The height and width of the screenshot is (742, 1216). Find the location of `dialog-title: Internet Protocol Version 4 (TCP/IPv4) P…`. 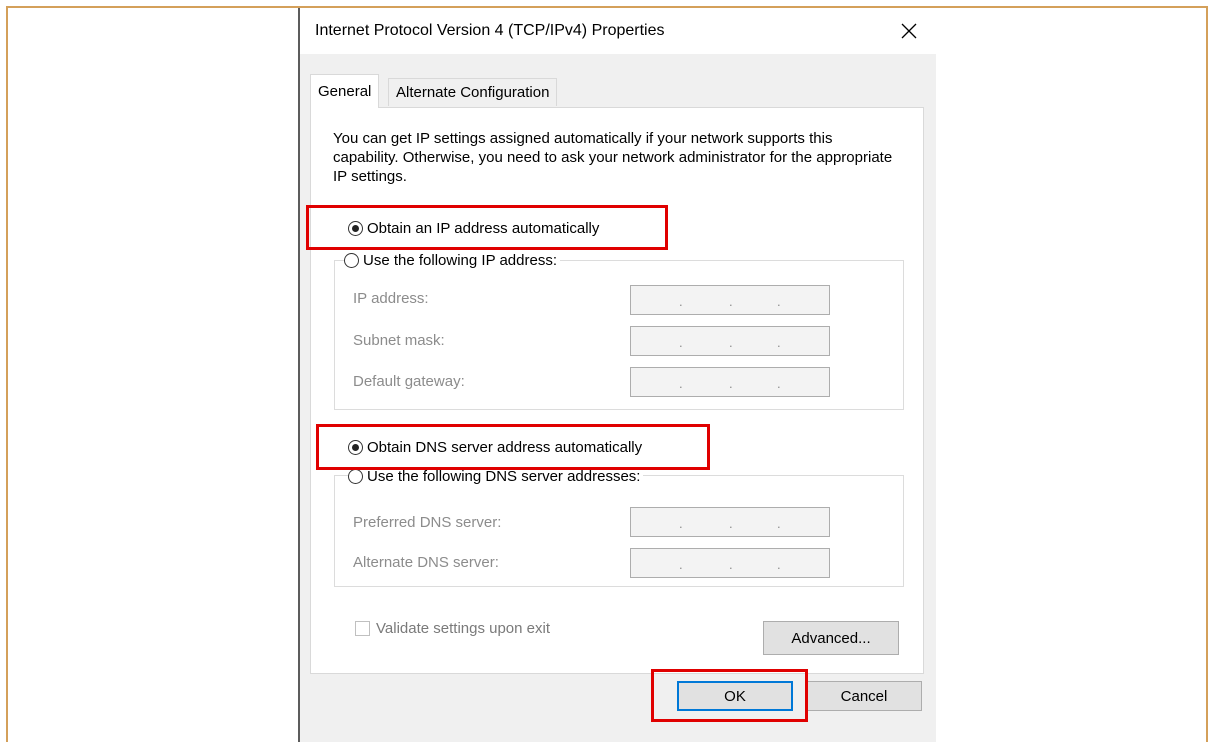

dialog-title: Internet Protocol Version 4 (TCP/IPv4) P… is located at coordinates (490, 30).